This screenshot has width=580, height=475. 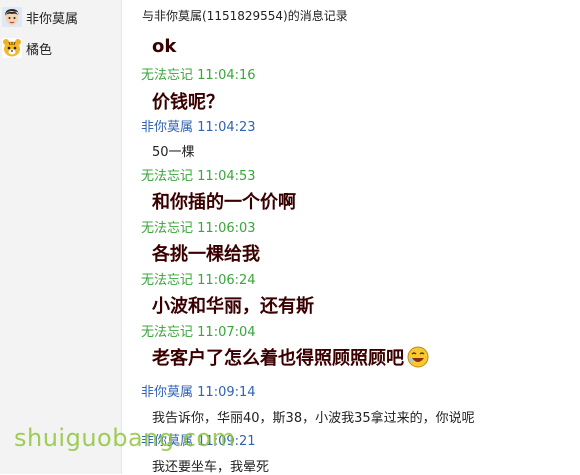 What do you see at coordinates (125, 438) in the screenshot?
I see `site-watermark: shuiguobang.com` at bounding box center [125, 438].